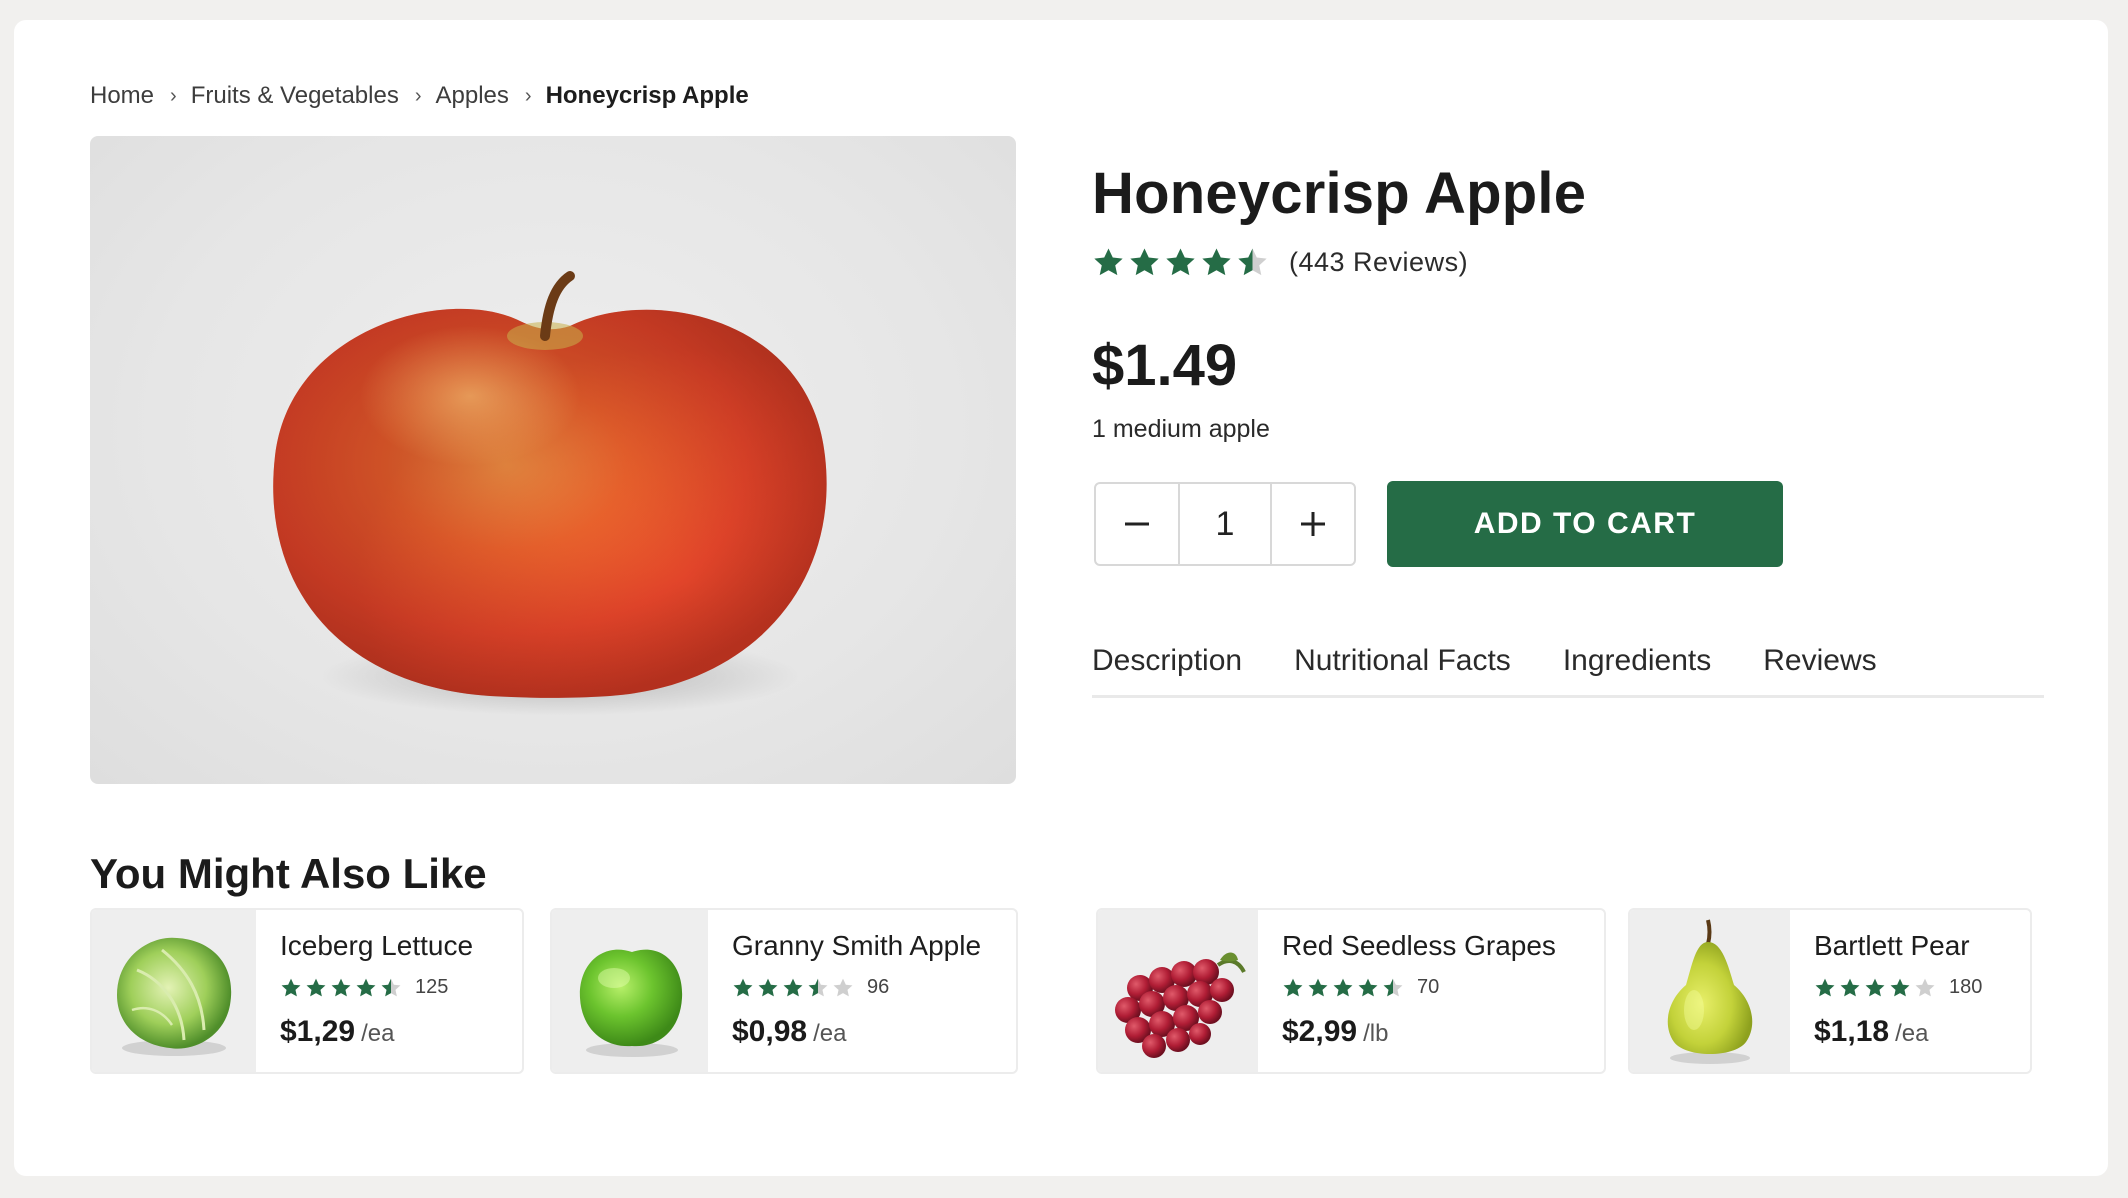  What do you see at coordinates (401, 1032) in the screenshot?
I see `card-price-row: $1,29 /ea` at bounding box center [401, 1032].